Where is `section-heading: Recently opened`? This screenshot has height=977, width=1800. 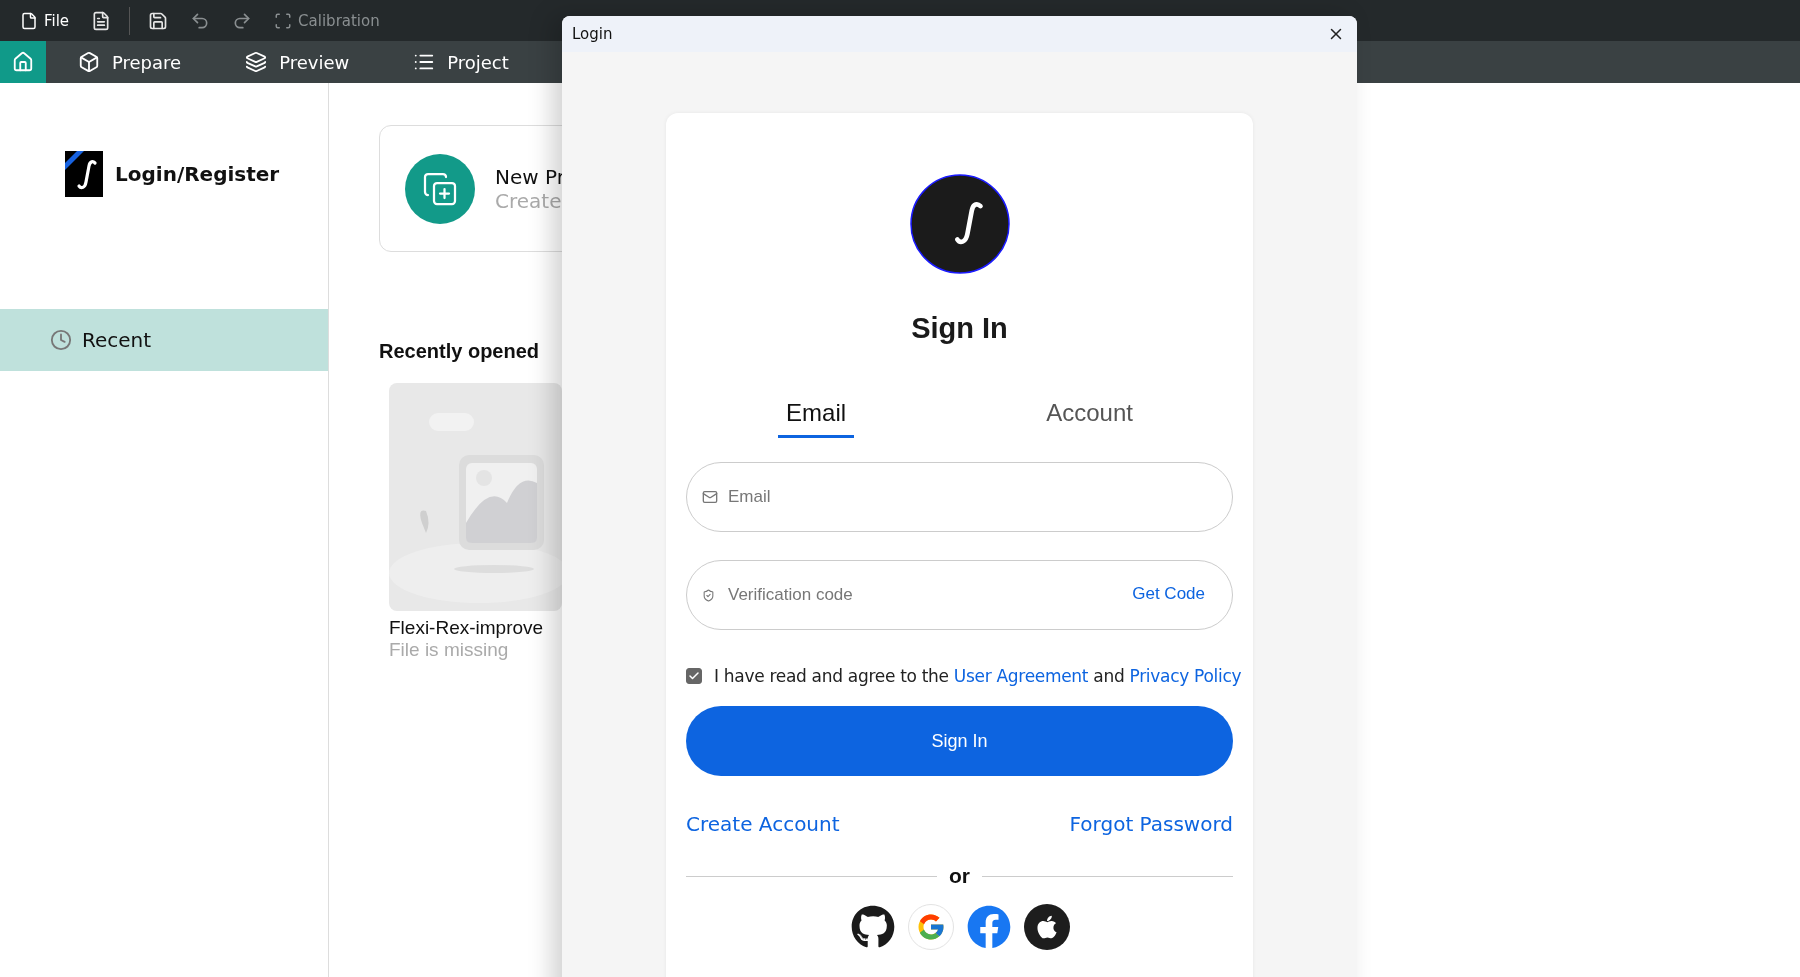 section-heading: Recently opened is located at coordinates (460, 351).